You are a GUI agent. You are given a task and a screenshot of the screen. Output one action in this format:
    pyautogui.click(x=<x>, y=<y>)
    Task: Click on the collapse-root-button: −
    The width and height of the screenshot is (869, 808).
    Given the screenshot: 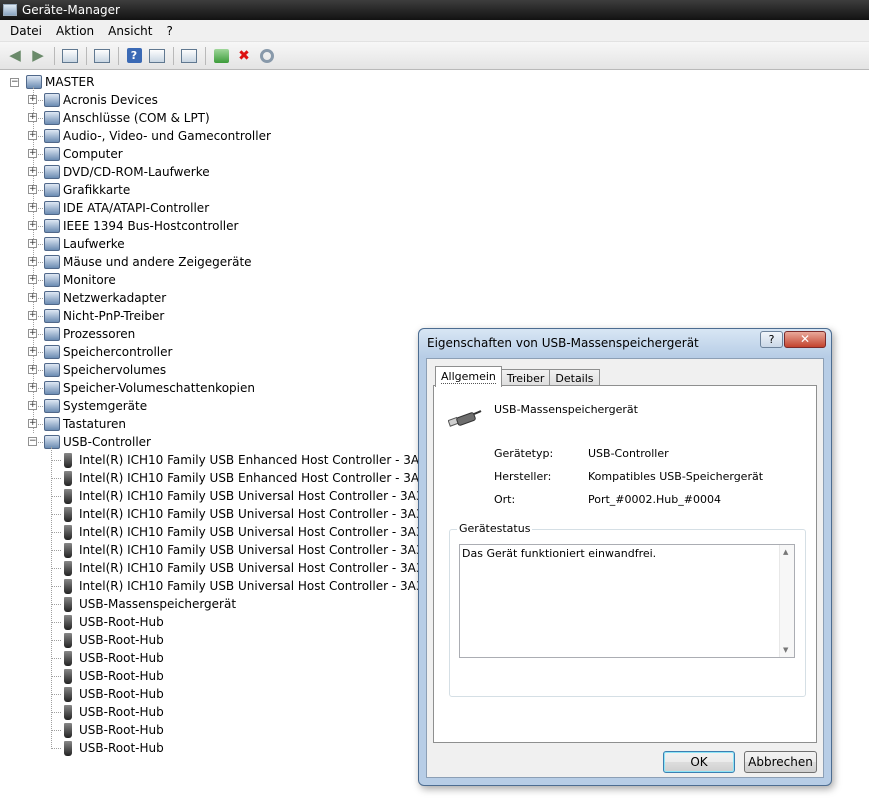 What is the action you would take?
    pyautogui.click(x=14, y=82)
    